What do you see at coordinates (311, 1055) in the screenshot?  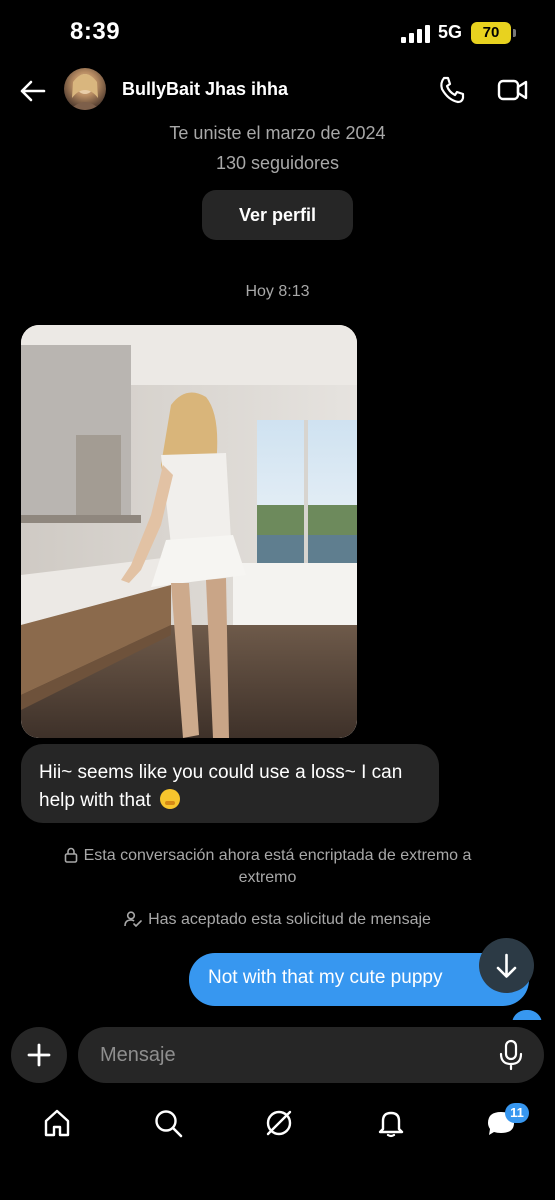 I see `message-input` at bounding box center [311, 1055].